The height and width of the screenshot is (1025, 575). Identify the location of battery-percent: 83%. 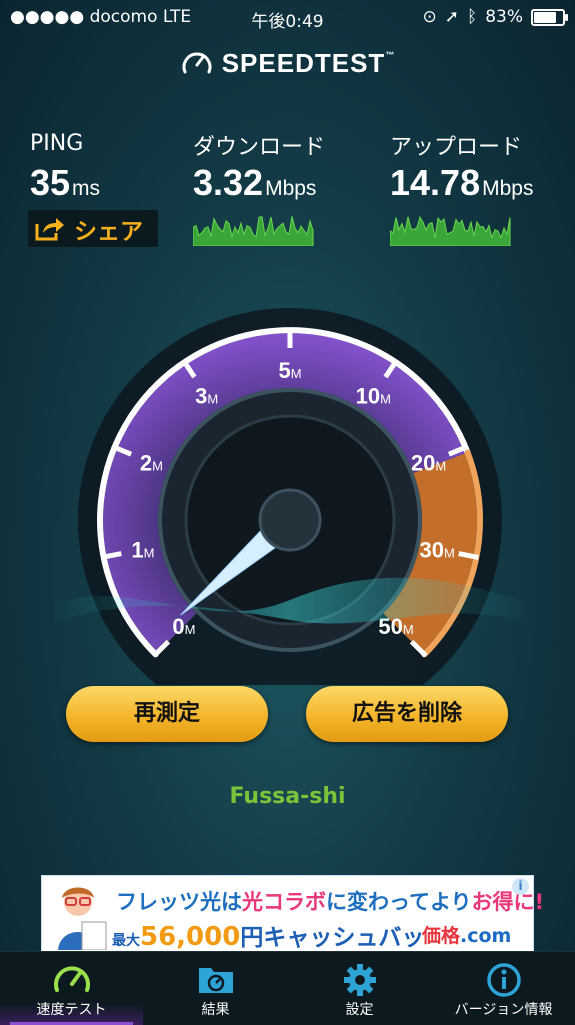
(504, 17).